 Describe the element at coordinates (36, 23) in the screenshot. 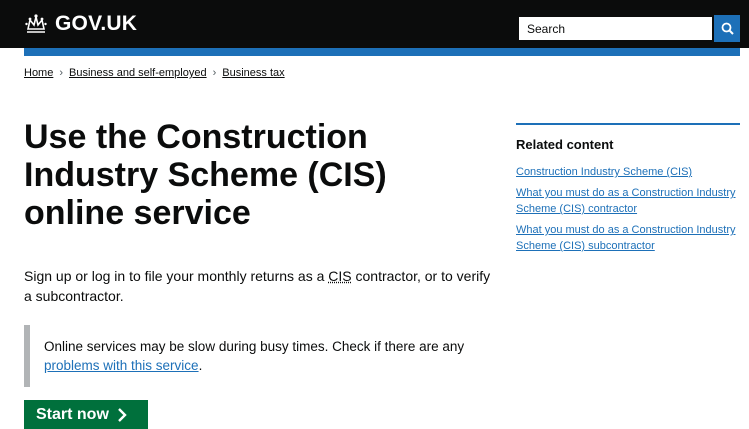

I see `crown-icon` at that location.